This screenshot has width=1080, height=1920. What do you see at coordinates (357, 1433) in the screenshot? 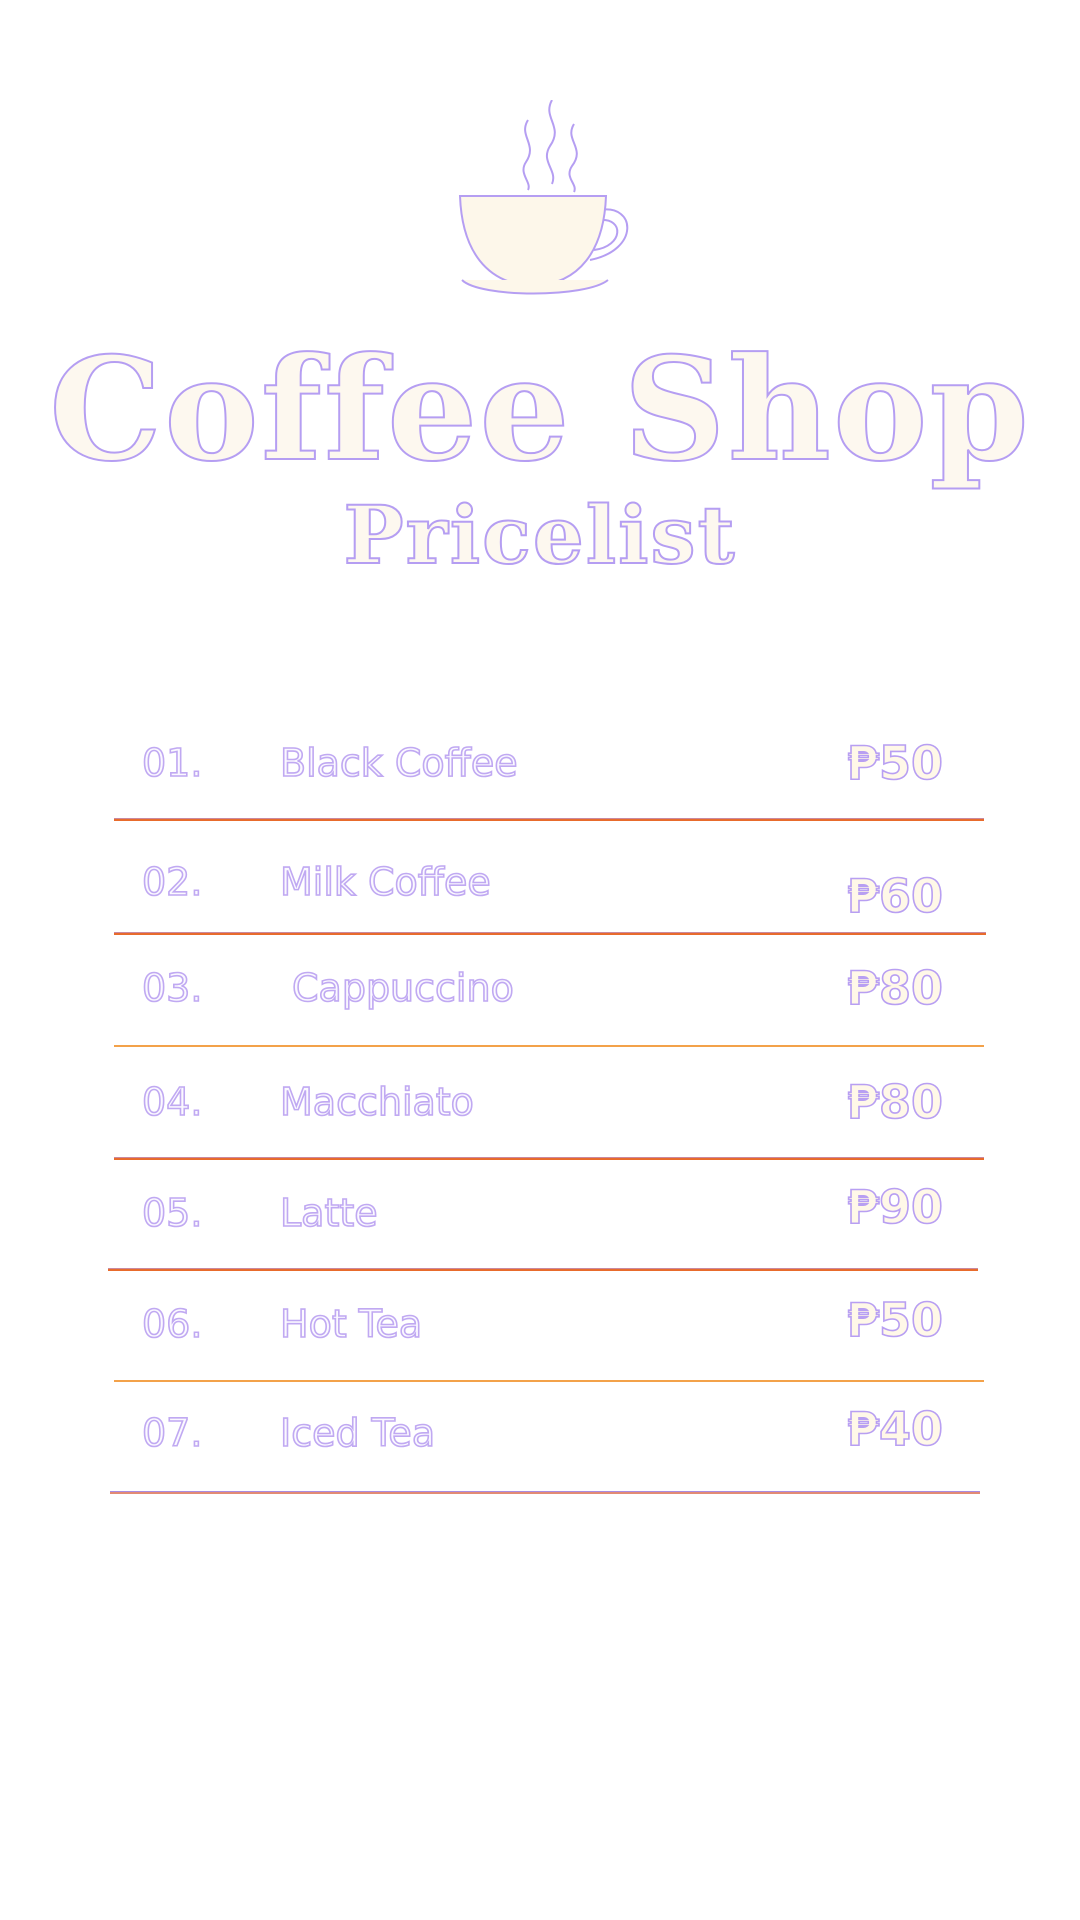
I see `item-name: Iced Tea` at bounding box center [357, 1433].